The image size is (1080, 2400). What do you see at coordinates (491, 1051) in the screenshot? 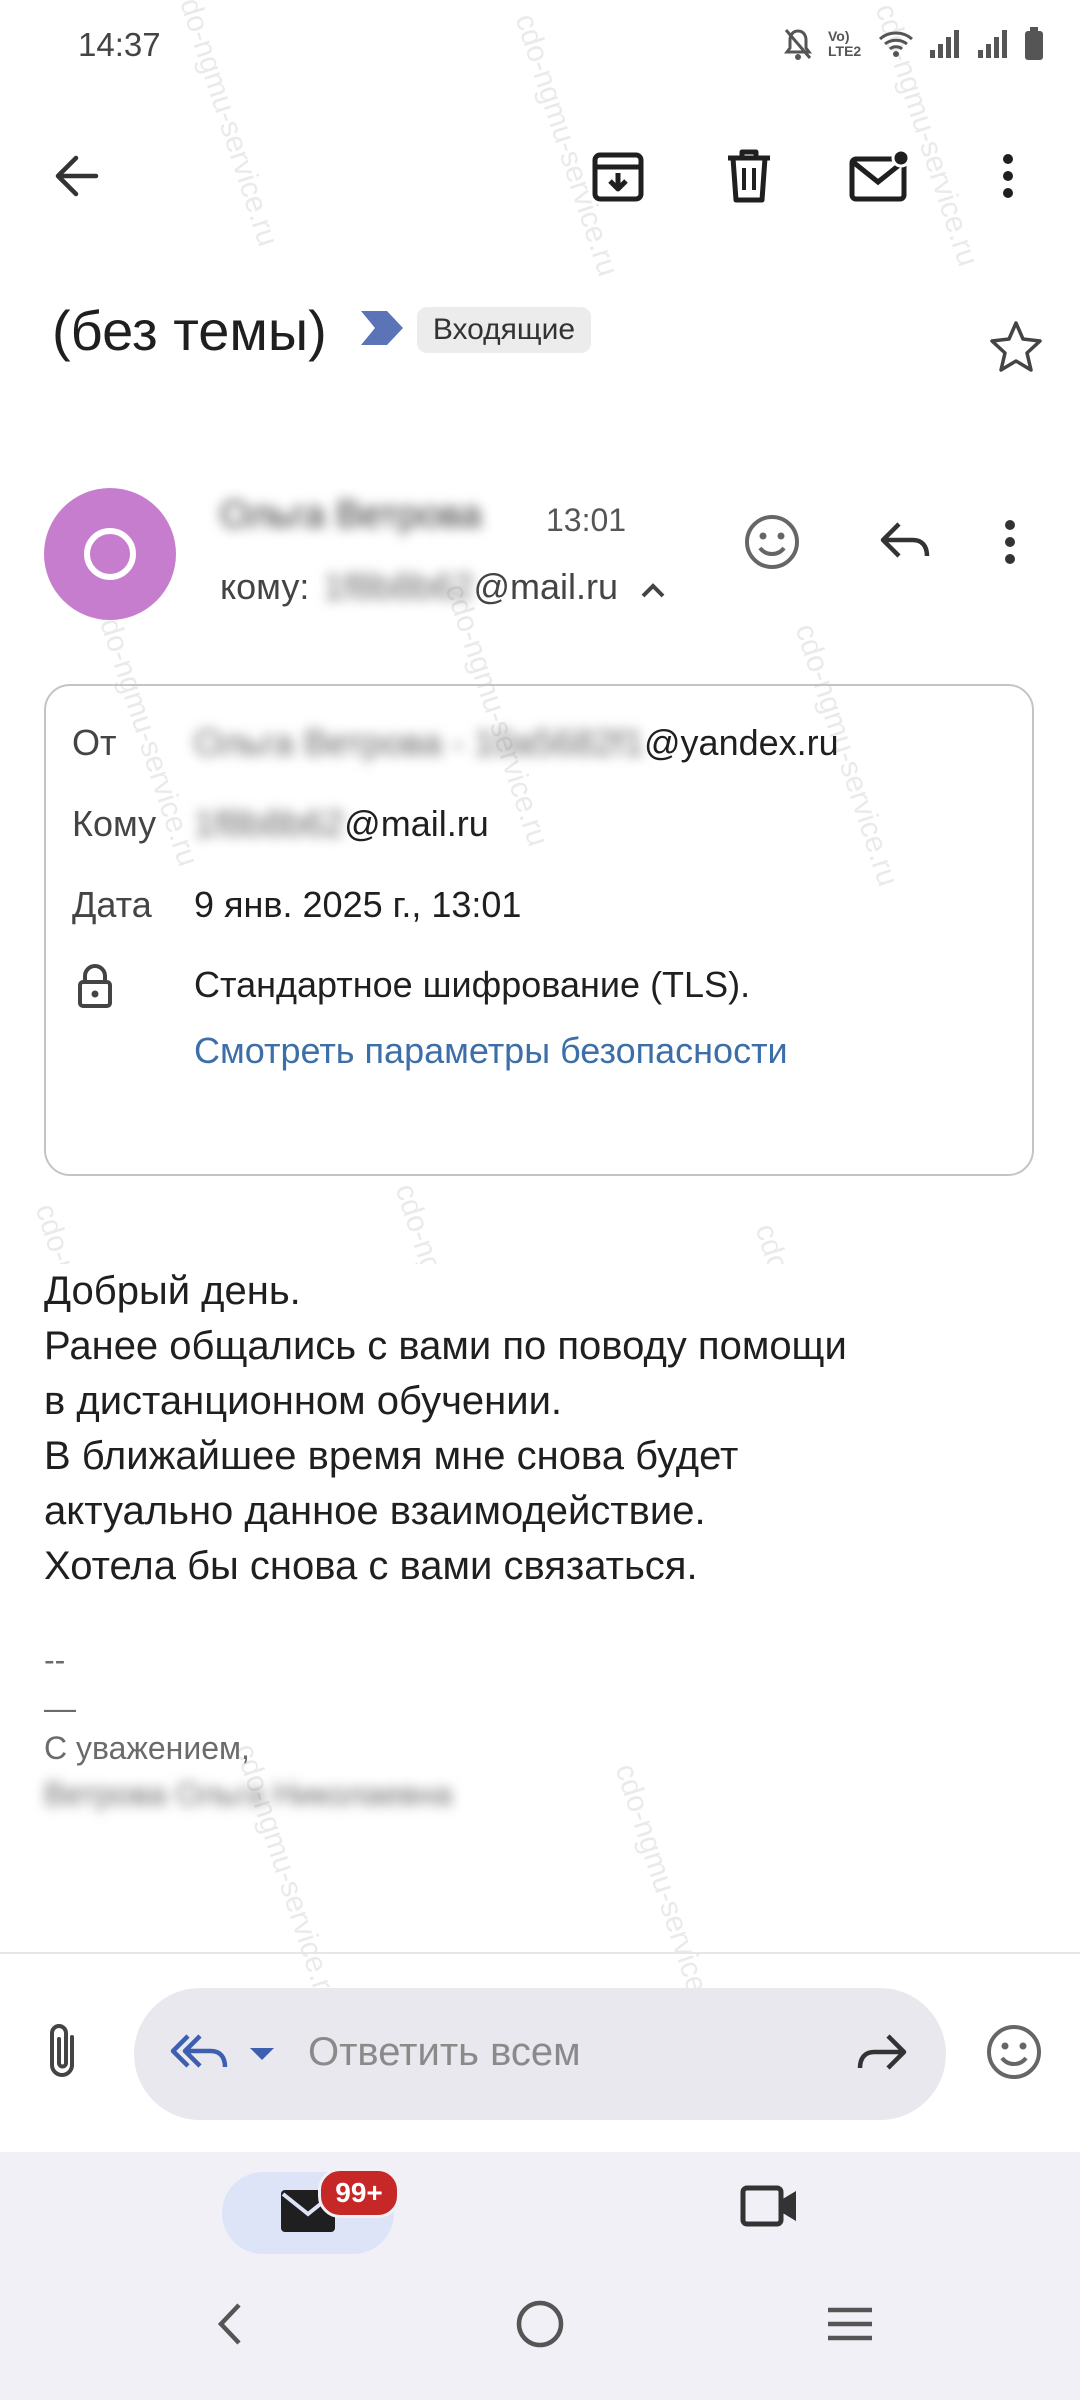
I see `security-settings-link: Смотреть параметры безопасности` at bounding box center [491, 1051].